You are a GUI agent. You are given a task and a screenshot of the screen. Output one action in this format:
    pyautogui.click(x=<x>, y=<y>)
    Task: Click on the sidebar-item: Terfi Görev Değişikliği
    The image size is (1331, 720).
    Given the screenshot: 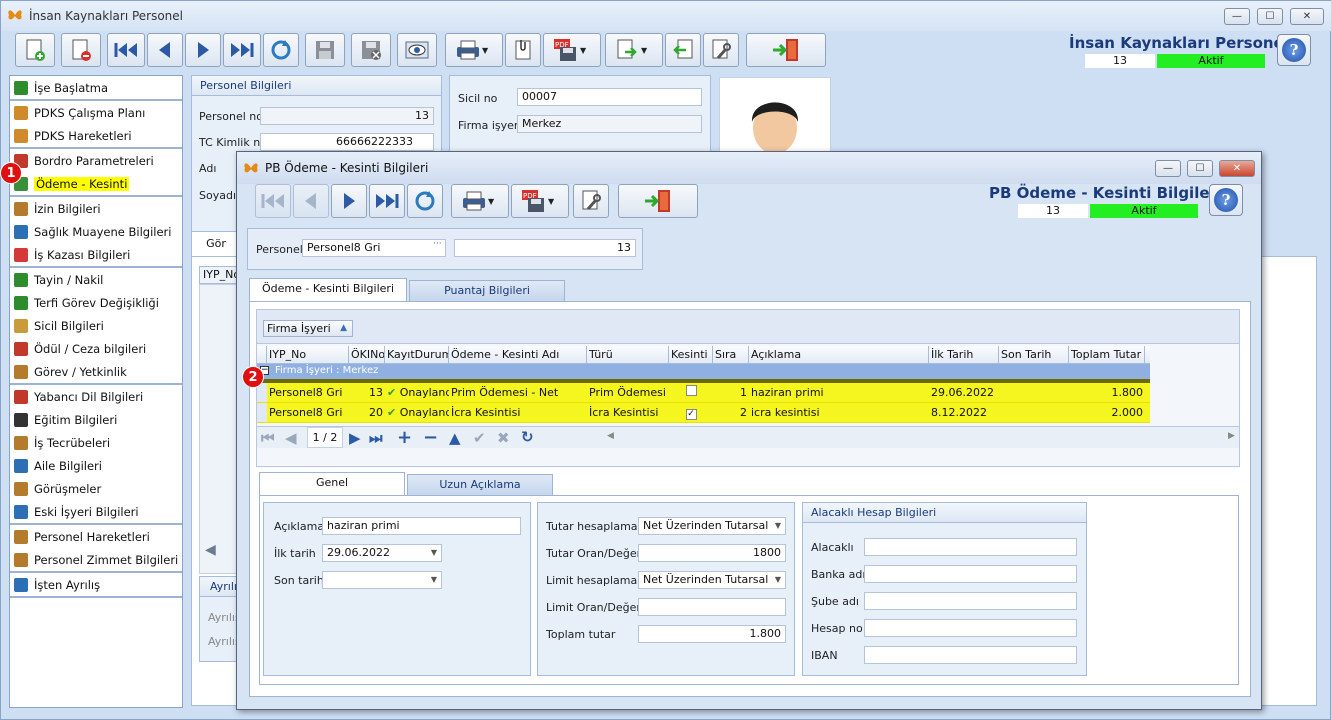 What is the action you would take?
    pyautogui.click(x=96, y=302)
    